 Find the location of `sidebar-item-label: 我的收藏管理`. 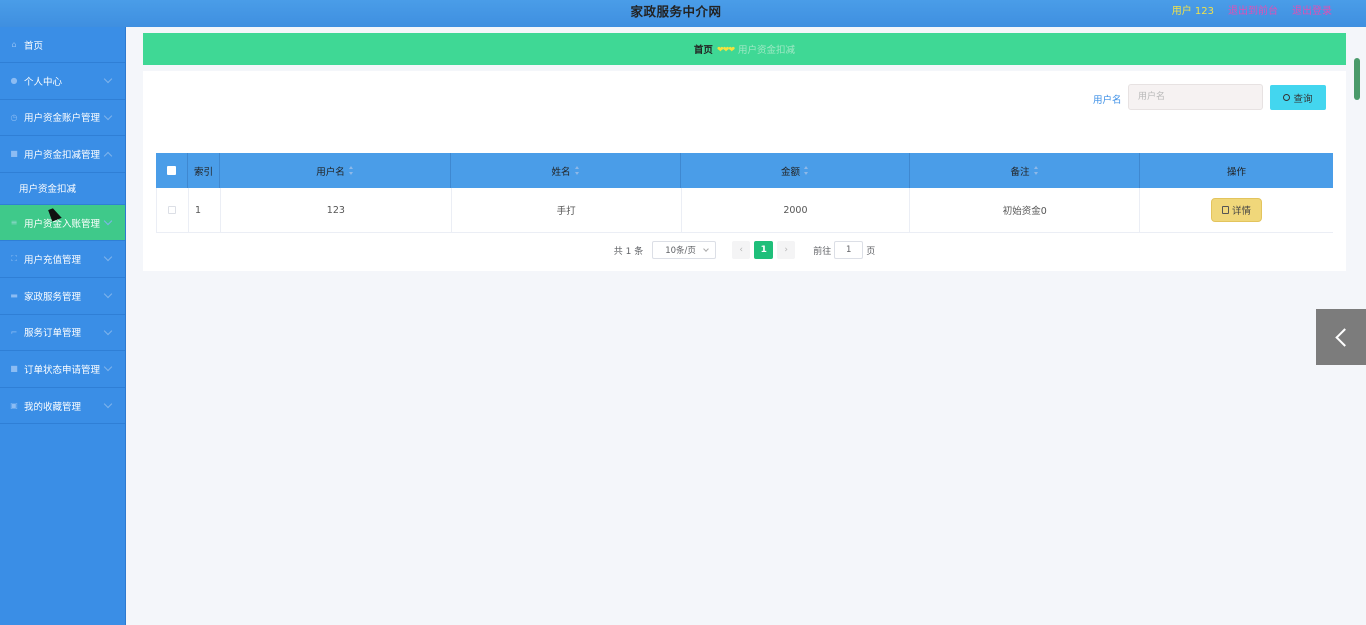

sidebar-item-label: 我的收藏管理 is located at coordinates (53, 407).